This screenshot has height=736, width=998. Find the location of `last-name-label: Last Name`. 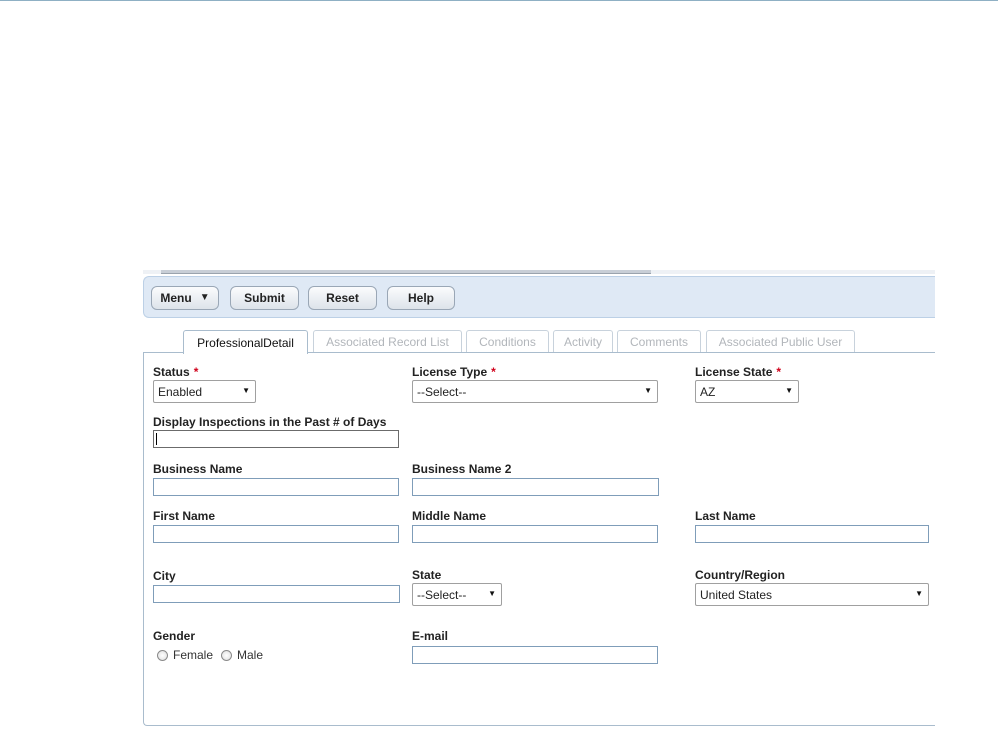

last-name-label: Last Name is located at coordinates (725, 516).